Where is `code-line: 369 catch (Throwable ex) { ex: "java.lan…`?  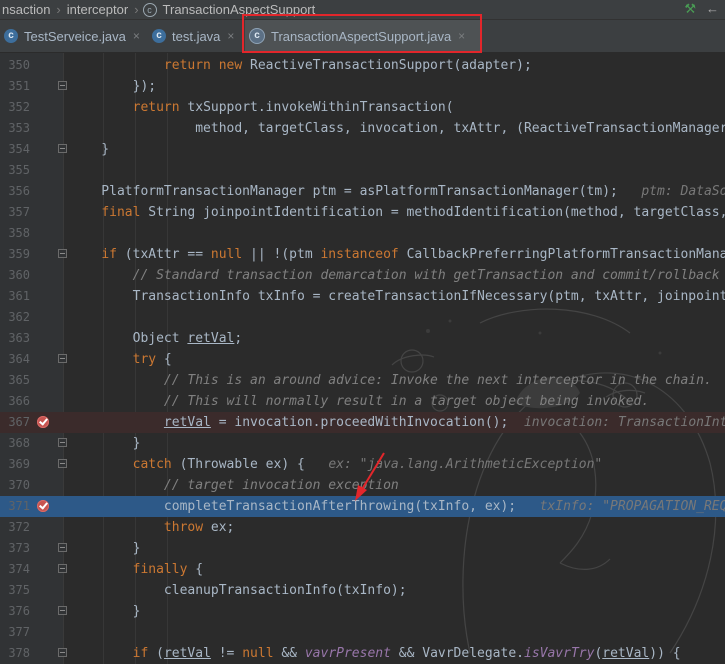 code-line: 369 catch (Throwable ex) { ex: "java.lan… is located at coordinates (362, 464).